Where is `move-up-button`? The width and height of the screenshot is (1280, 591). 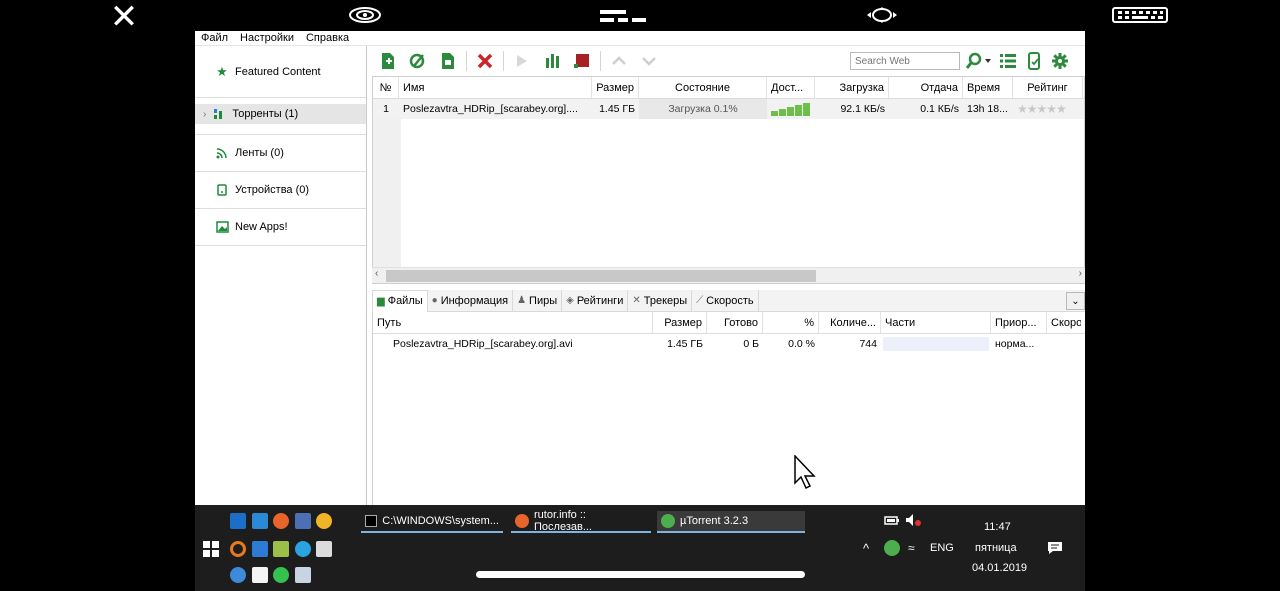 move-up-button is located at coordinates (619, 61).